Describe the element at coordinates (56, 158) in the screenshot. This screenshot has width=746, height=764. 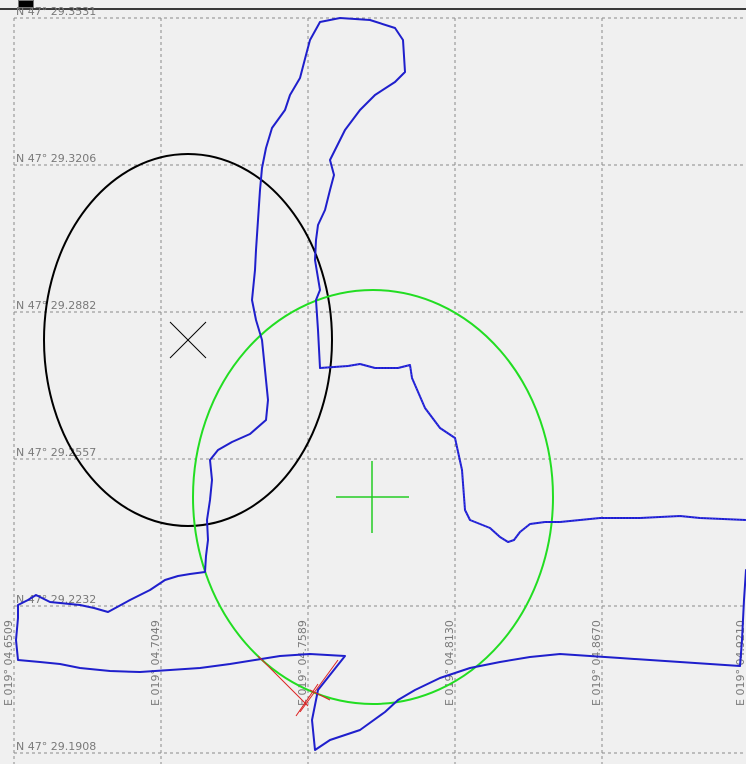
I see `lat-label-2: N 47° 29.3206` at that location.